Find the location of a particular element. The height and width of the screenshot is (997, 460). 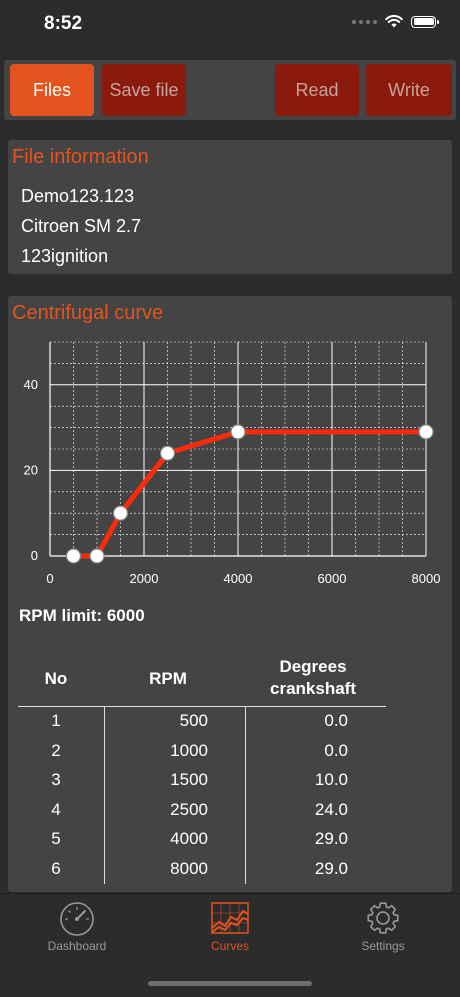

tab-settings-label: Settings is located at coordinates (383, 946).